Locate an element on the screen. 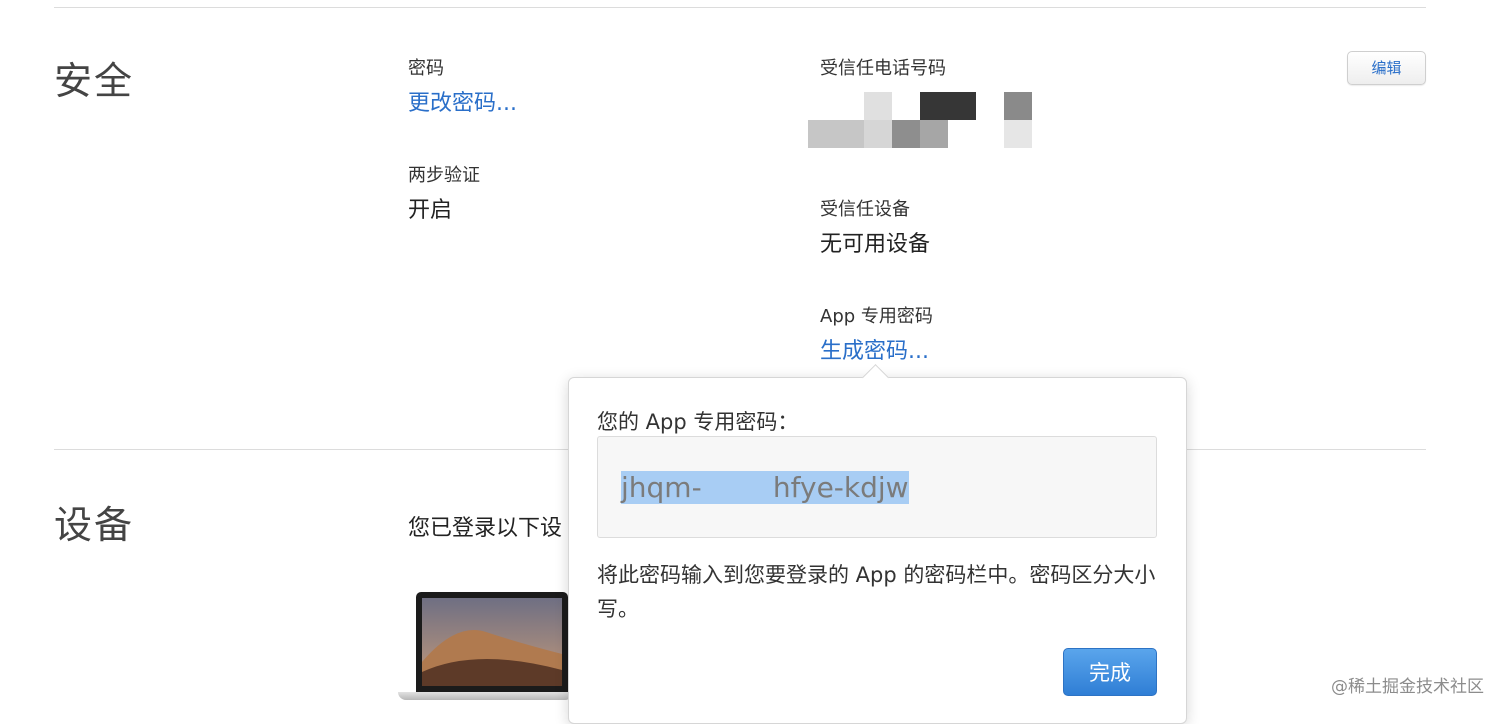  app-password-text: jhqm- hfye-kdjw is located at coordinates (765, 487).